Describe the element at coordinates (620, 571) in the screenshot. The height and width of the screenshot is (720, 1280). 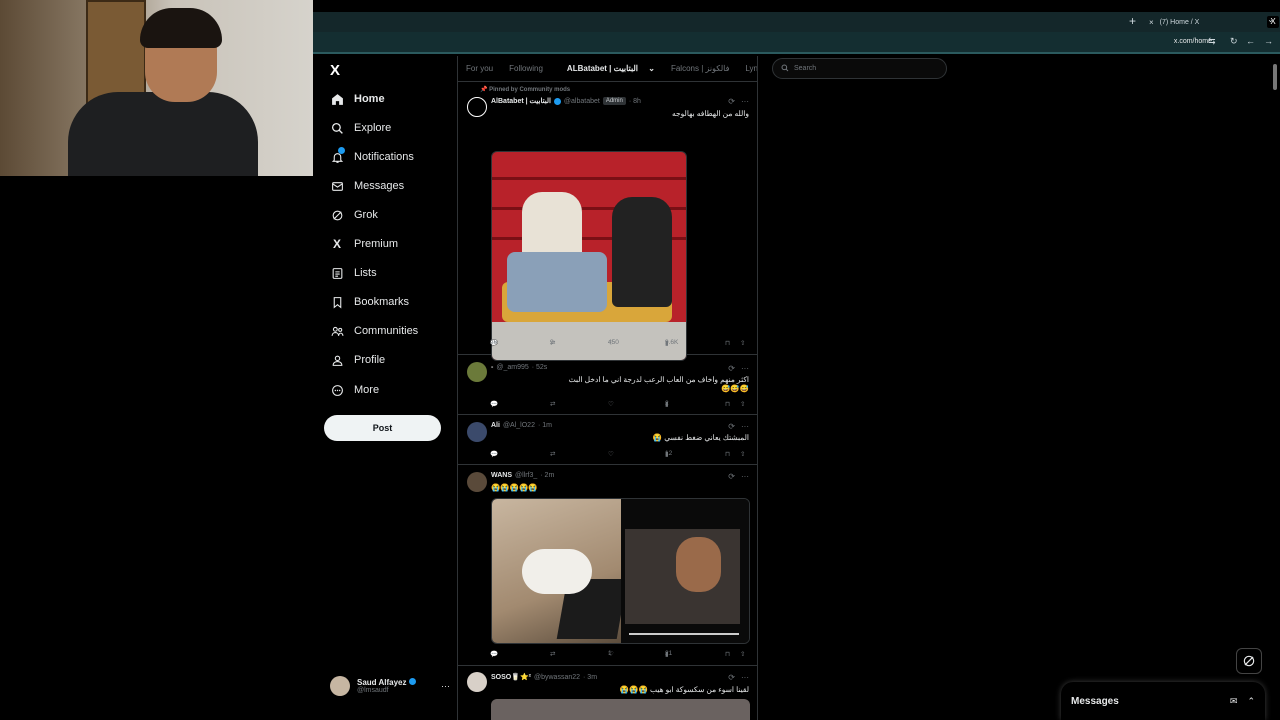
I see `tweet-video` at that location.